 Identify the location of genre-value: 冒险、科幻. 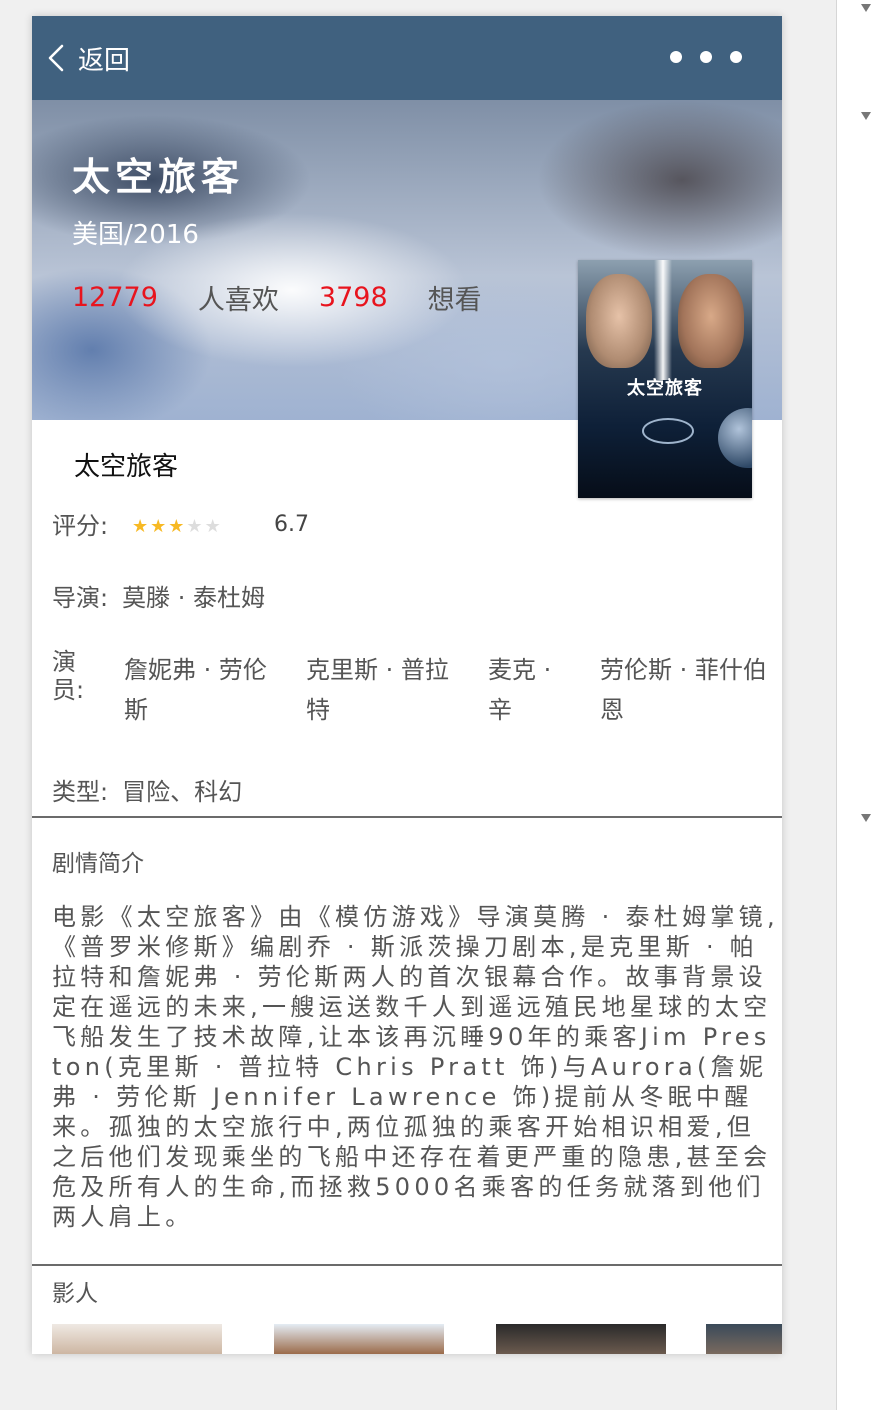
(182, 792).